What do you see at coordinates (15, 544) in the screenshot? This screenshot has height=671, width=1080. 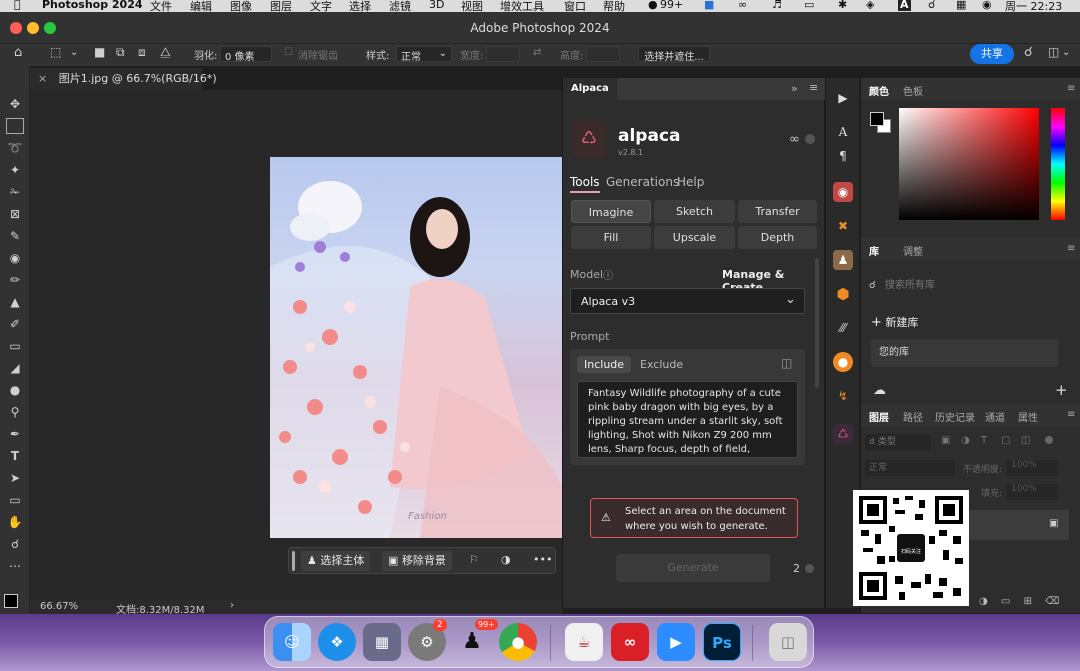 I see `zoom-icon: ☌` at bounding box center [15, 544].